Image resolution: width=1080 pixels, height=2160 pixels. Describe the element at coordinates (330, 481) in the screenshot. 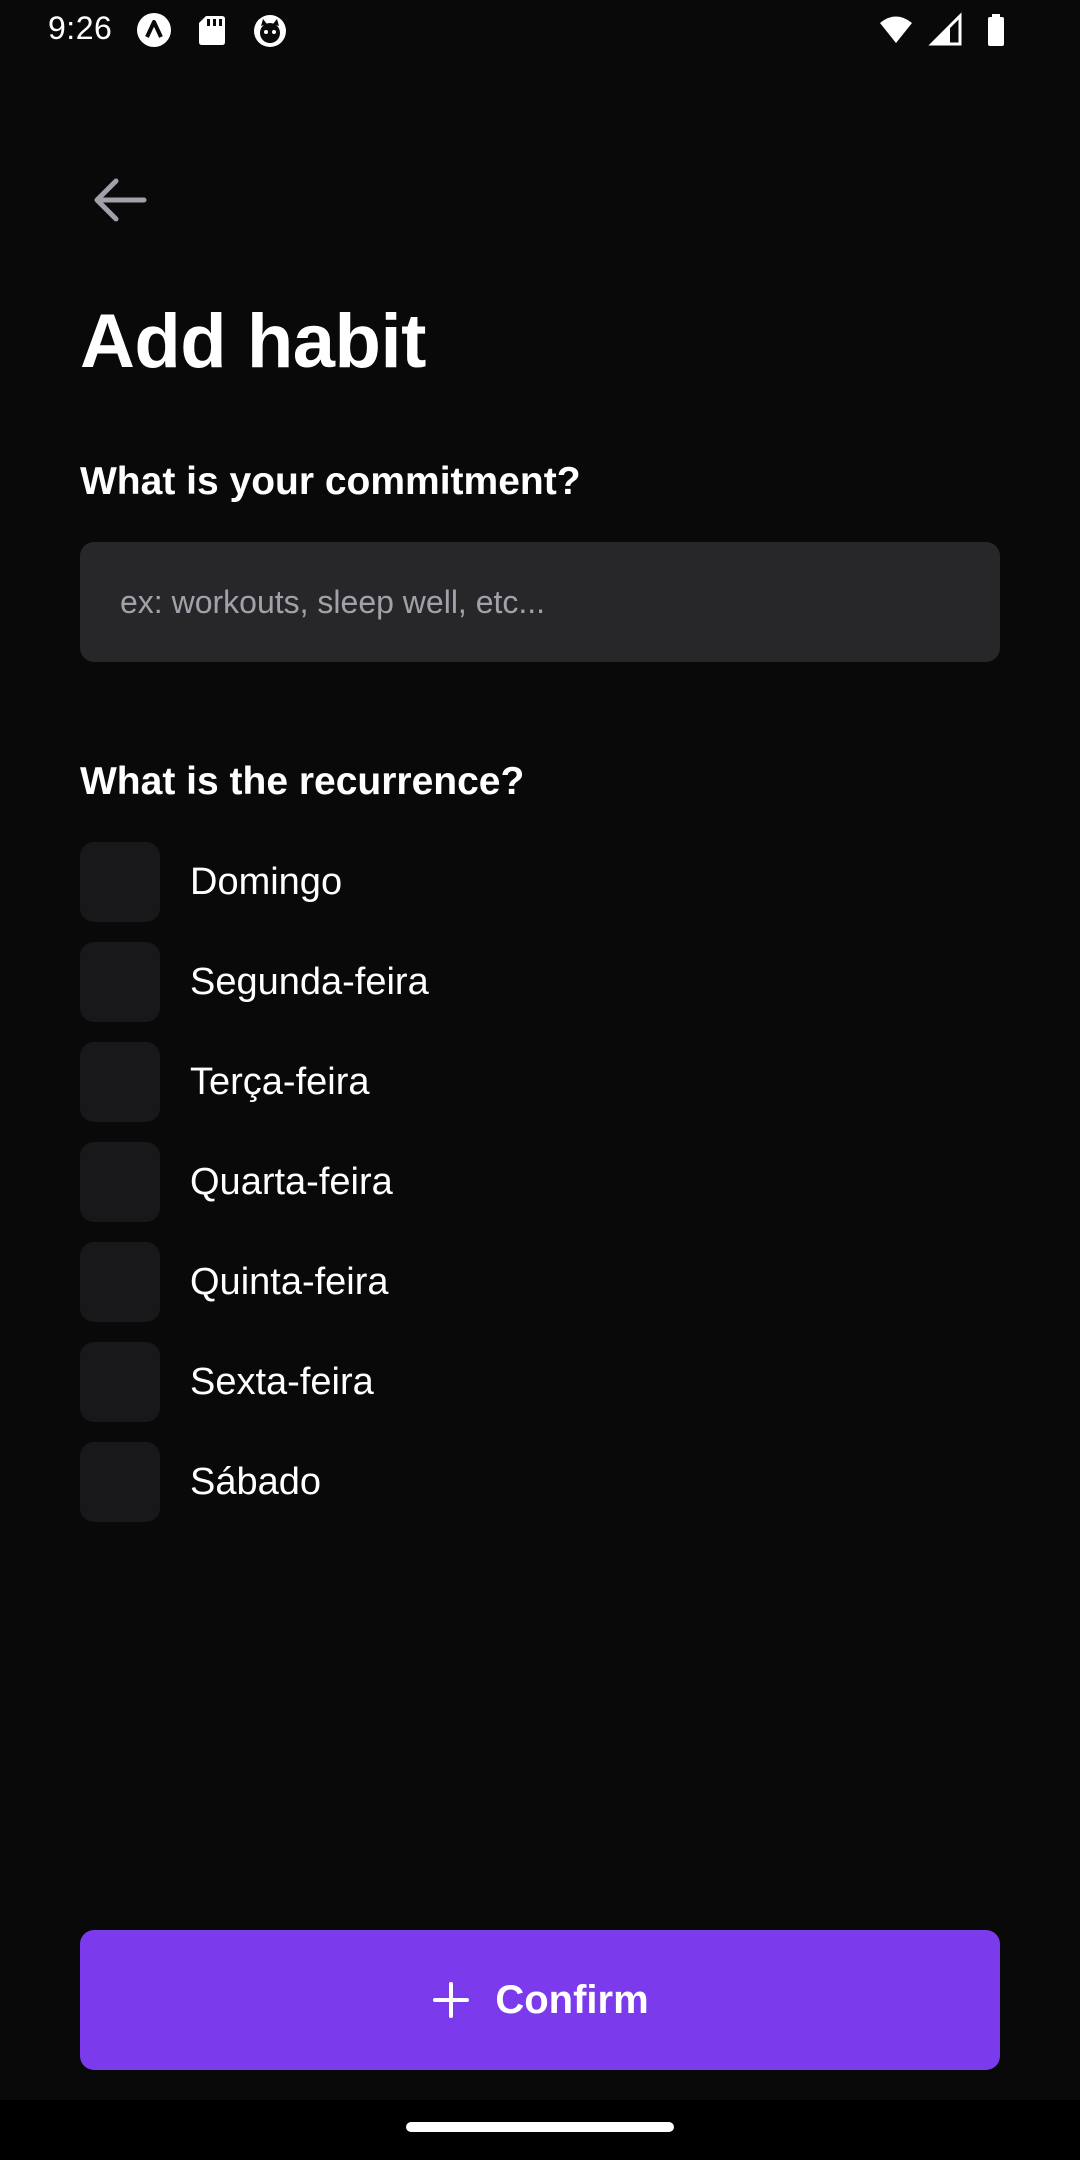

I see `commitment-label: What is your commitment?` at that location.